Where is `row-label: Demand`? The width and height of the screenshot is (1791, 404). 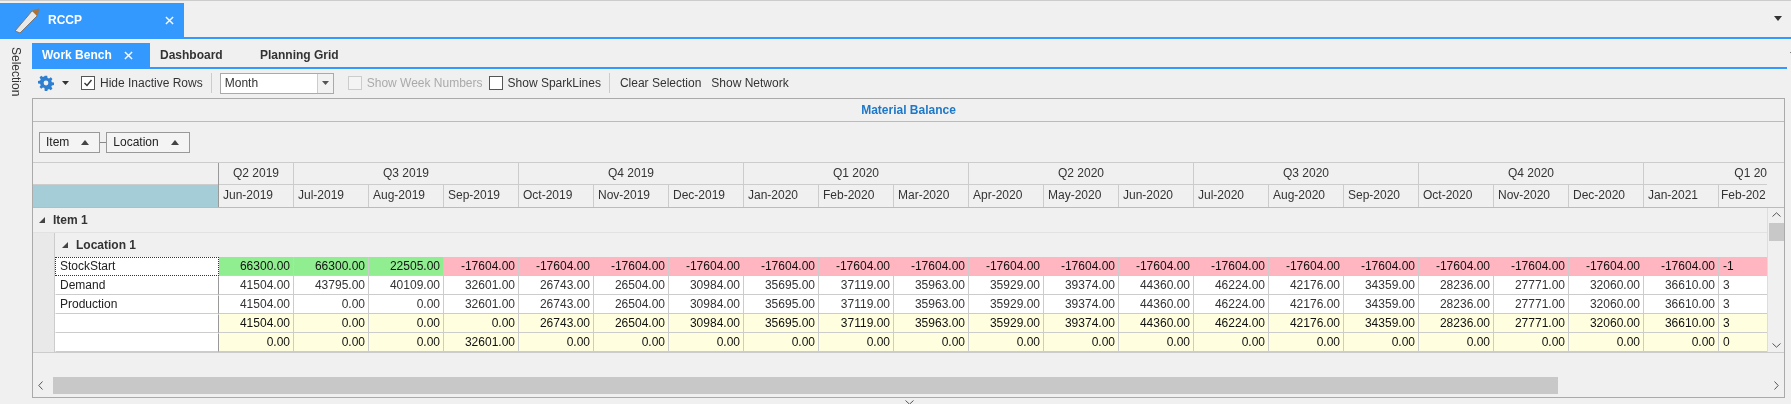
row-label: Demand is located at coordinates (137, 285).